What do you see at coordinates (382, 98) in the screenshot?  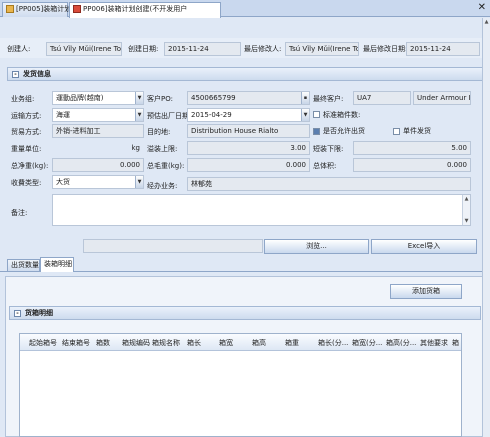 I see `final-customer-code-field: UA7` at bounding box center [382, 98].